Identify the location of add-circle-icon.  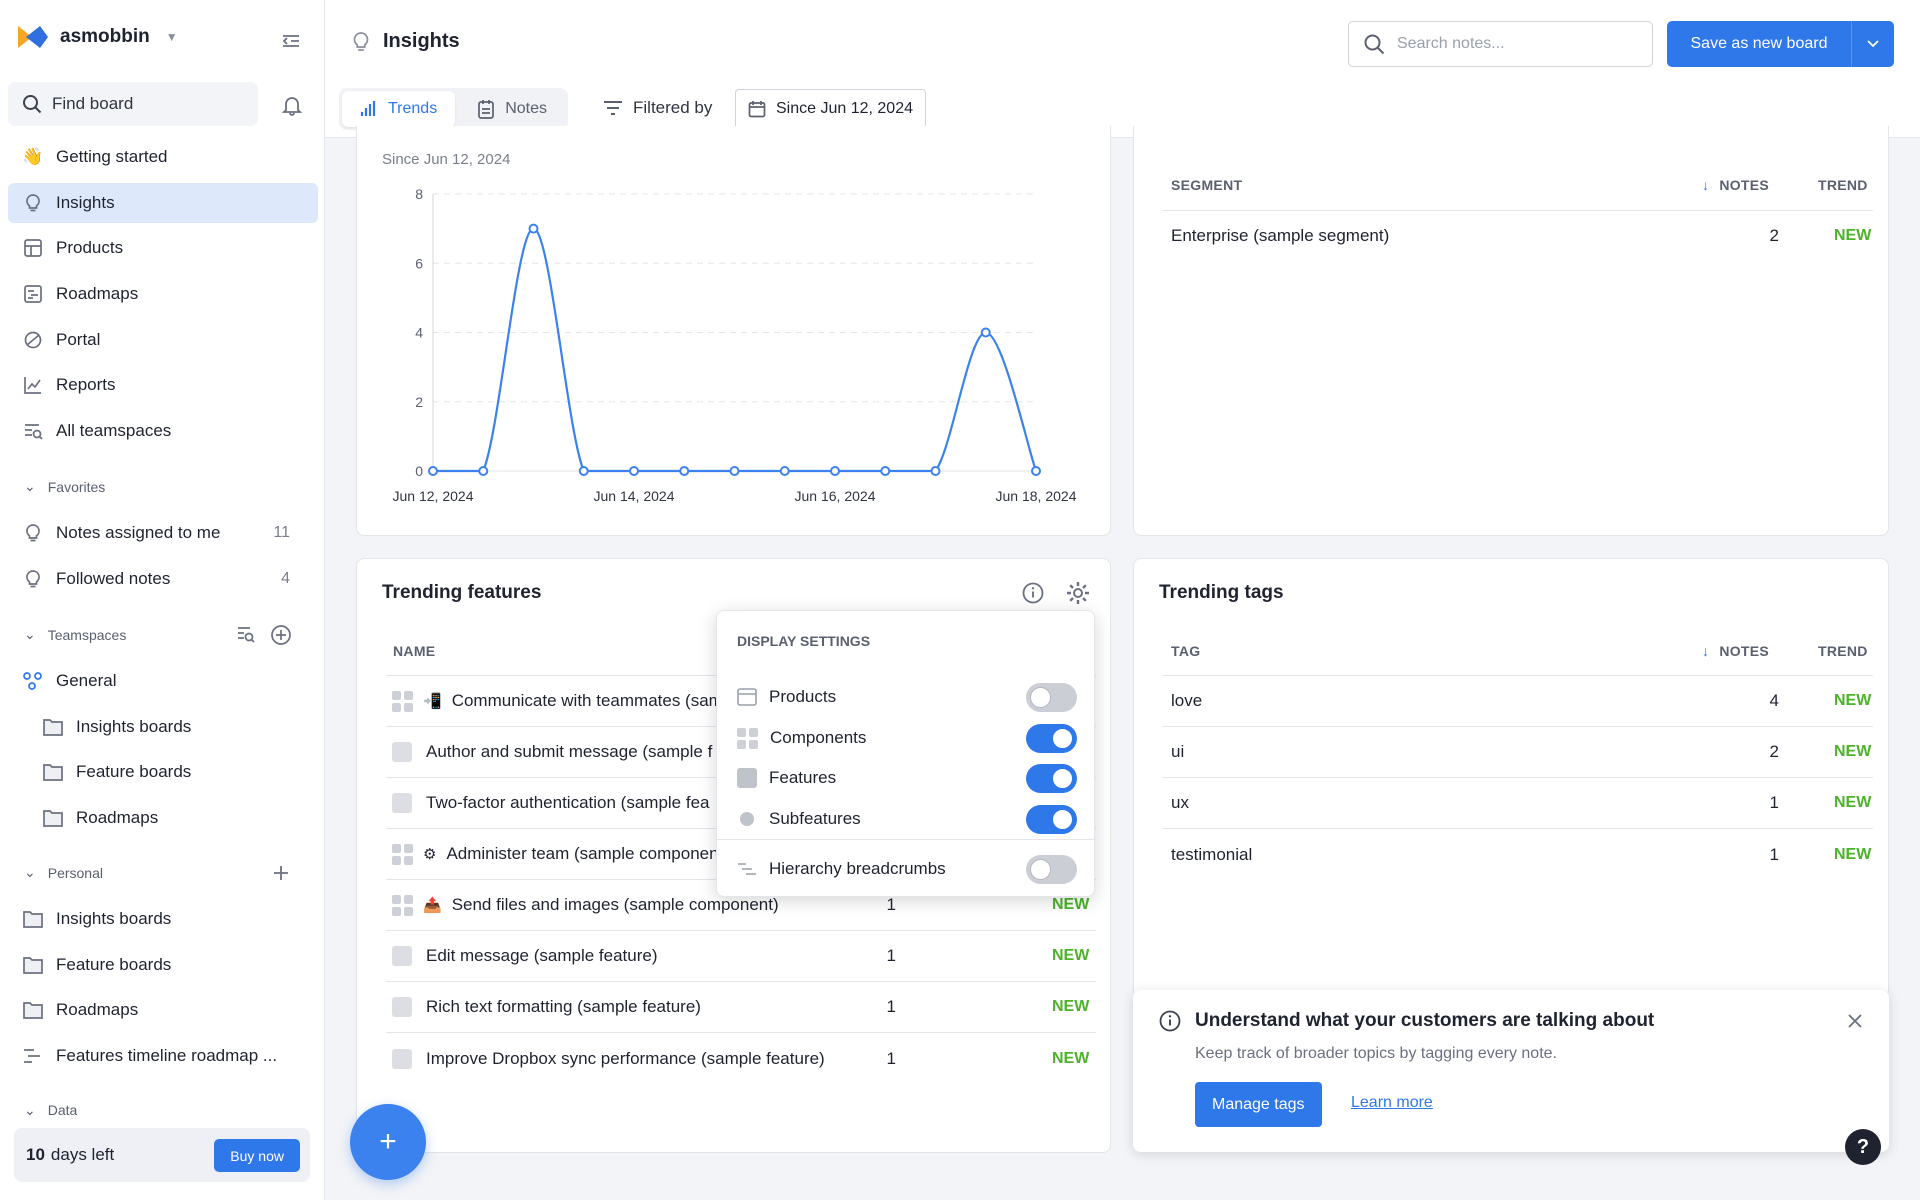
(281, 635).